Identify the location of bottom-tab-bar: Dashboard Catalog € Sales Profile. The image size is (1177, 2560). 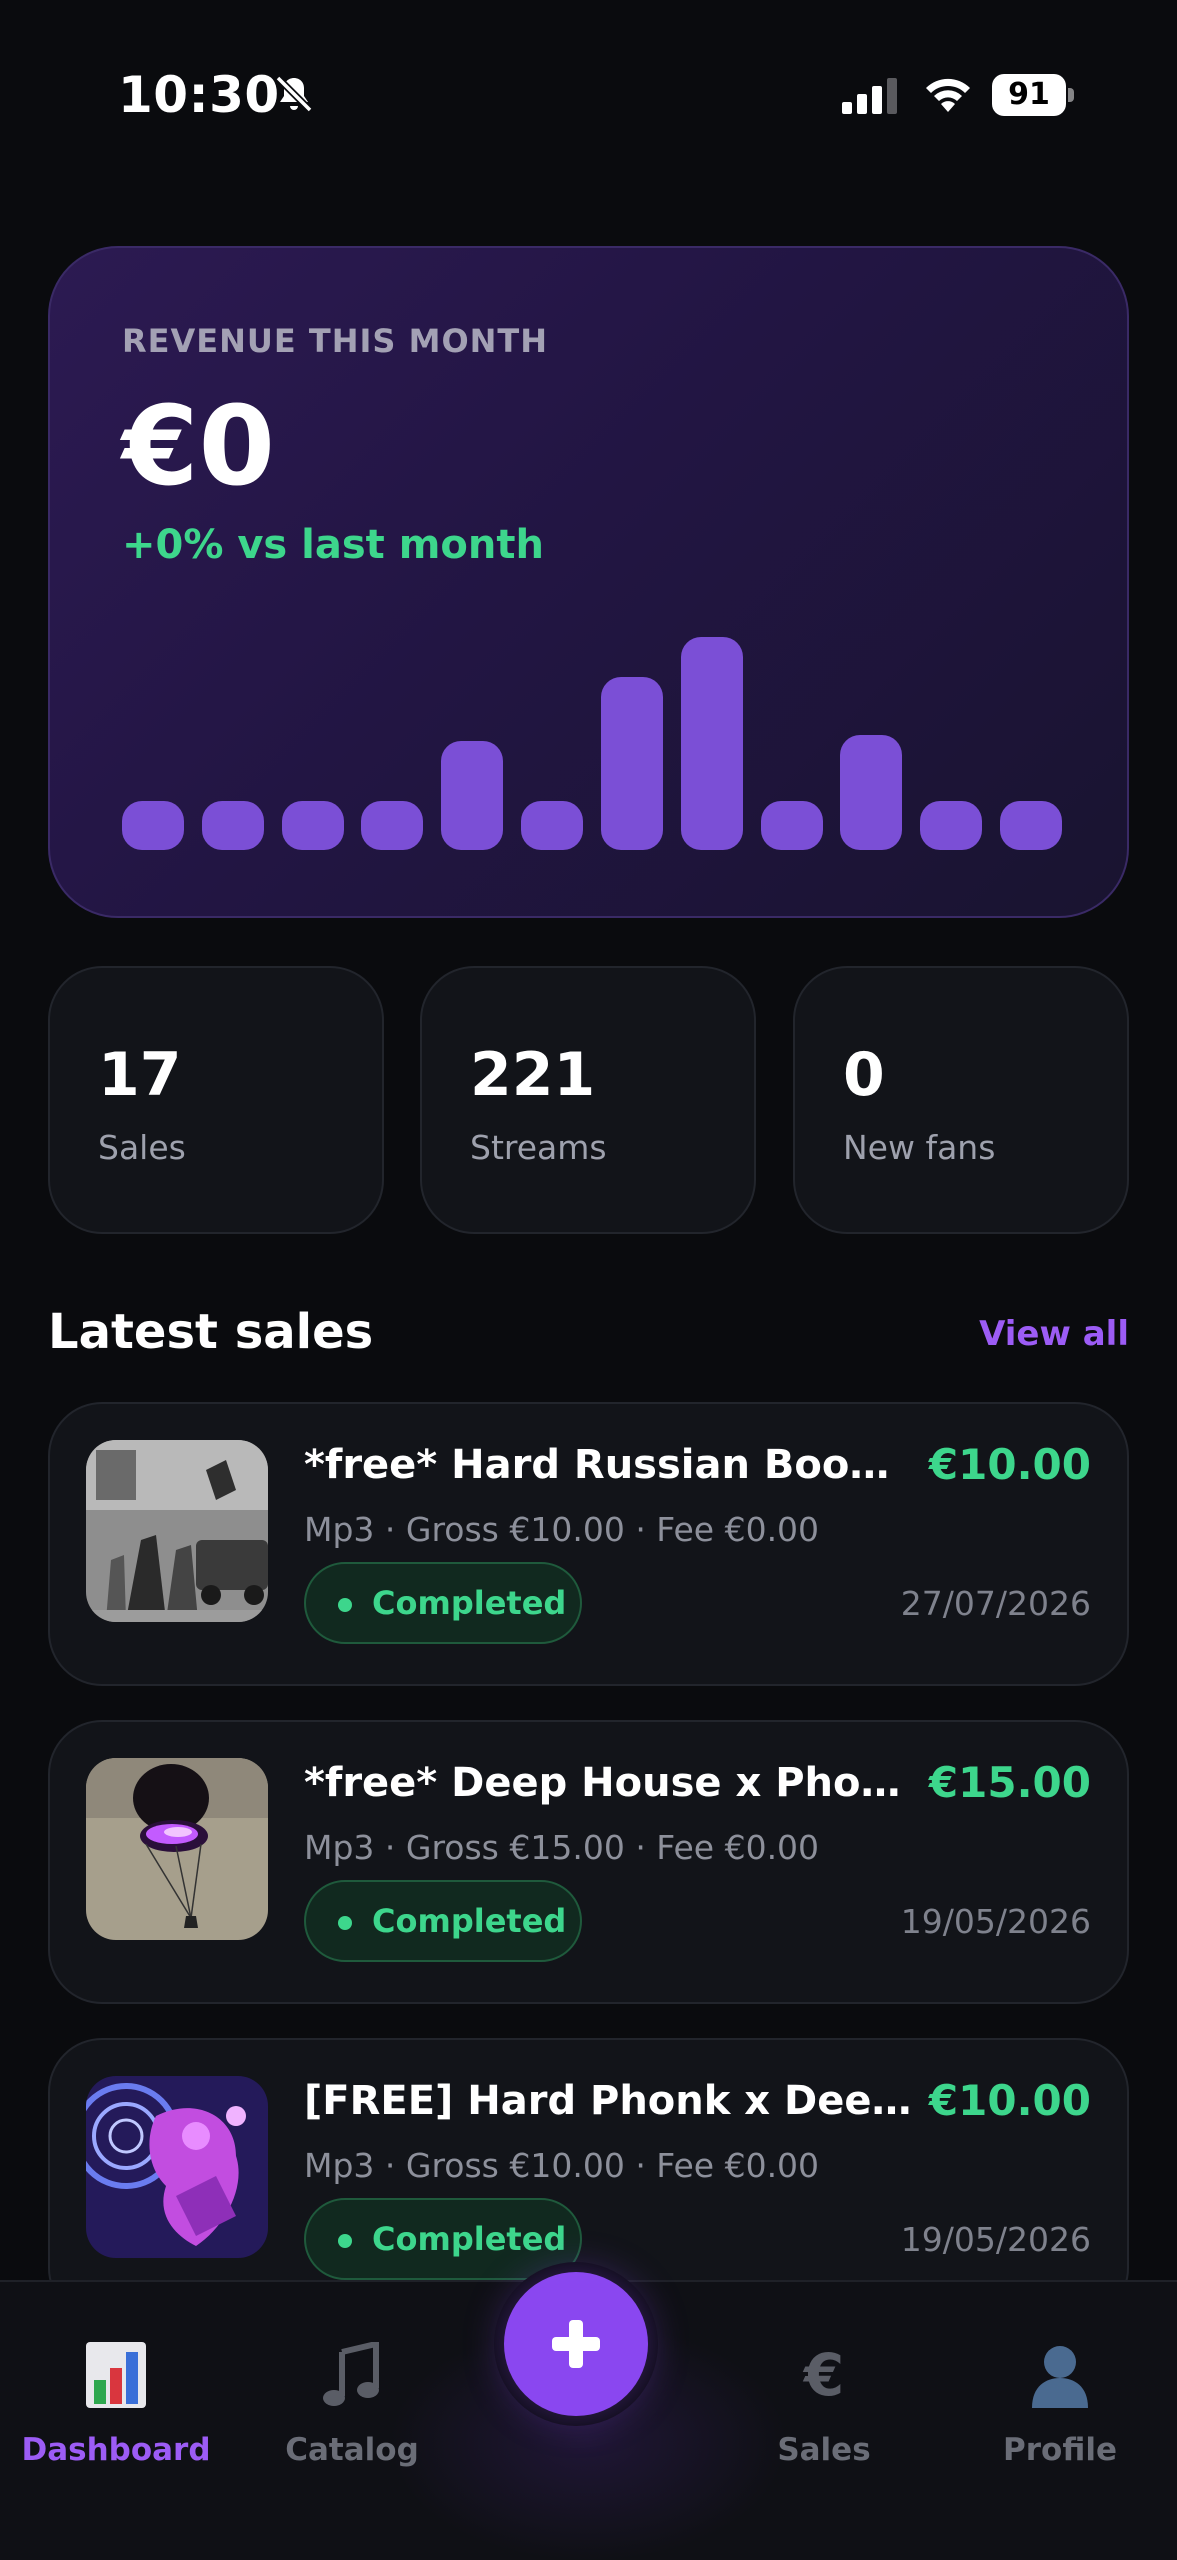
(588, 2411).